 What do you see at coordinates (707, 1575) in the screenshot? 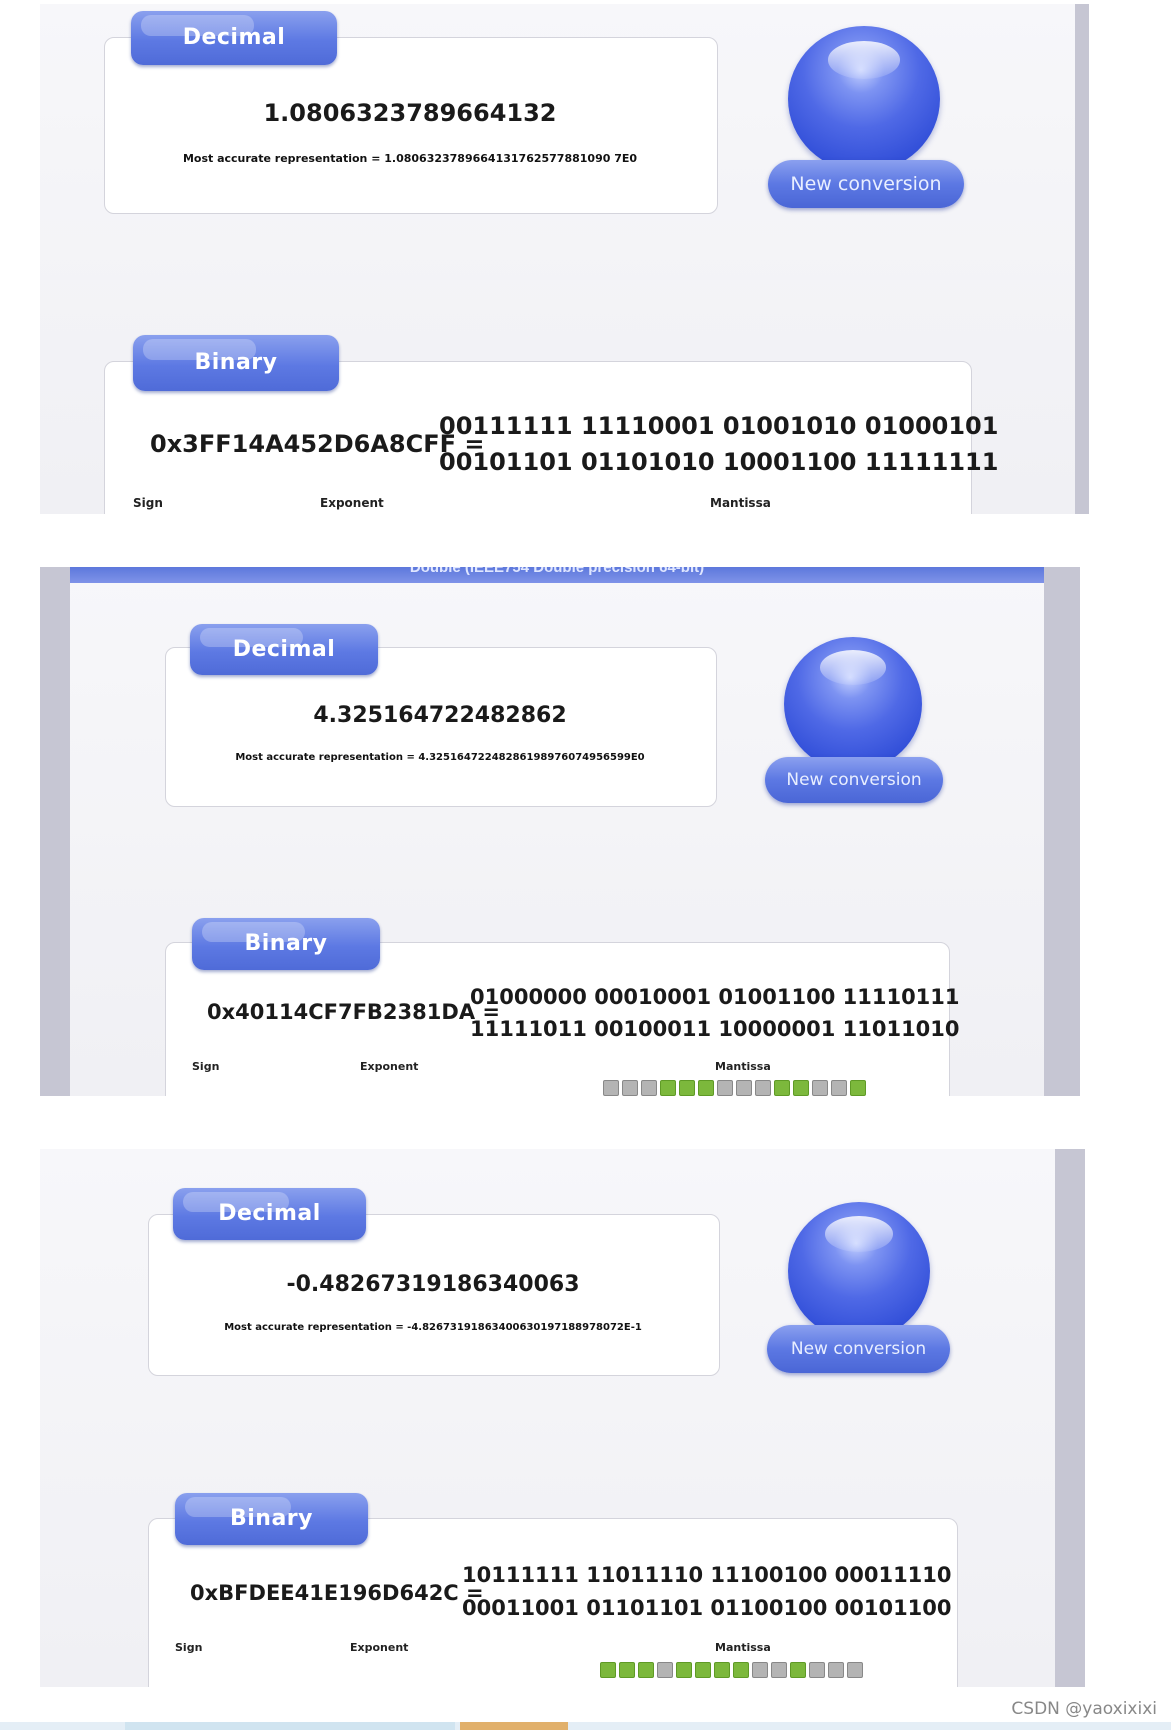
I see `bits-line-1: 10111111 11011110 11100100 00011110` at bounding box center [707, 1575].